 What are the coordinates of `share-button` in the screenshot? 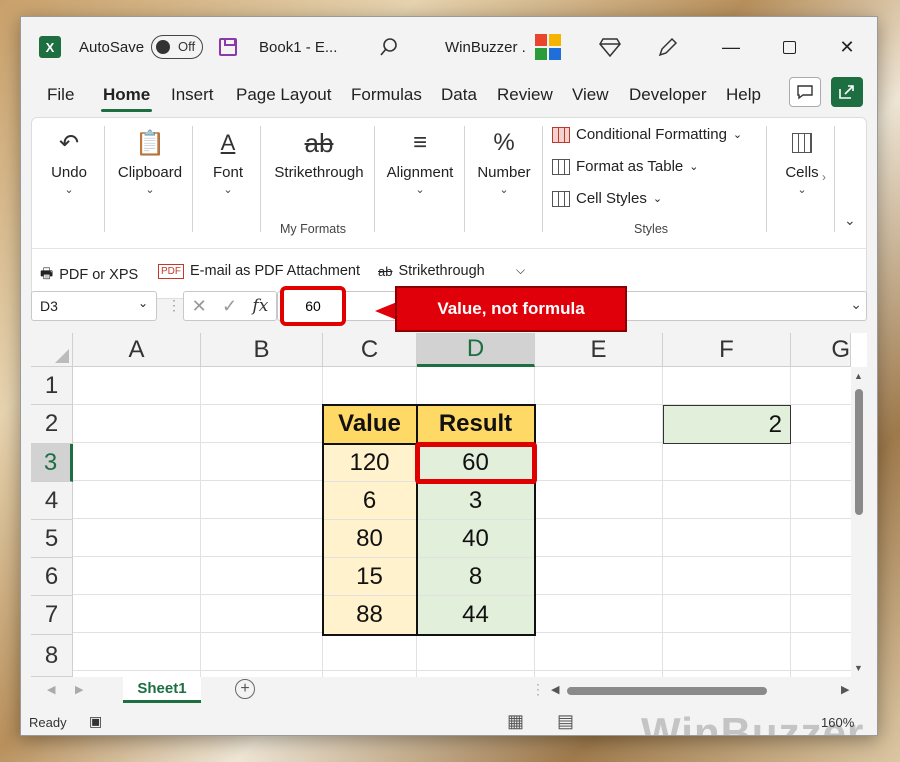 It's located at (847, 92).